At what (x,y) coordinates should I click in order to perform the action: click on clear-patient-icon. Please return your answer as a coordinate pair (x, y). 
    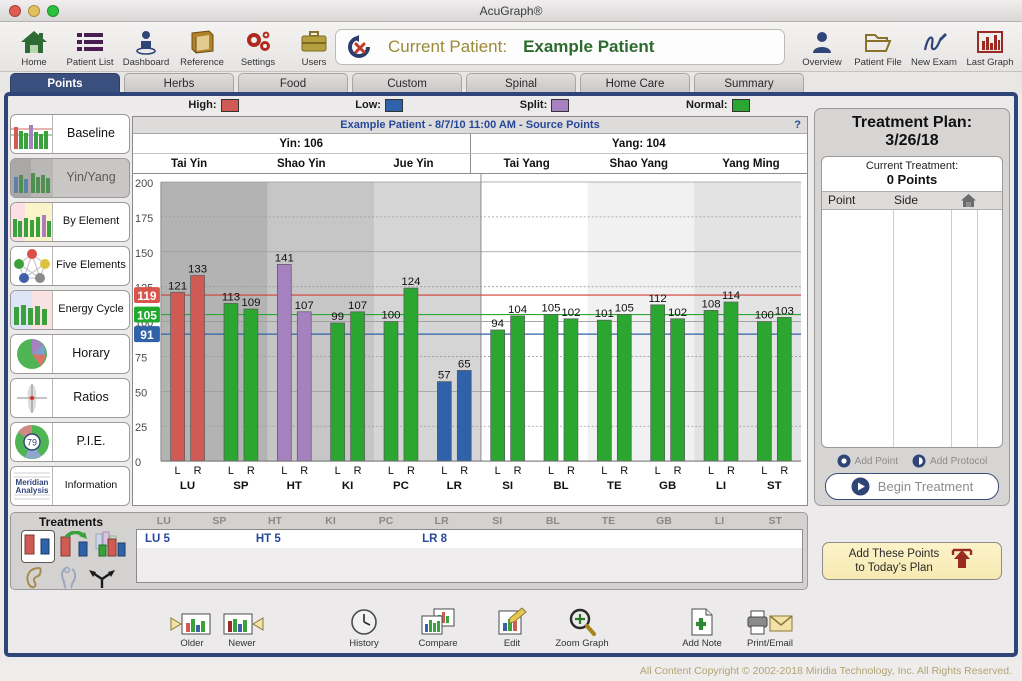
    Looking at the image, I should click on (359, 47).